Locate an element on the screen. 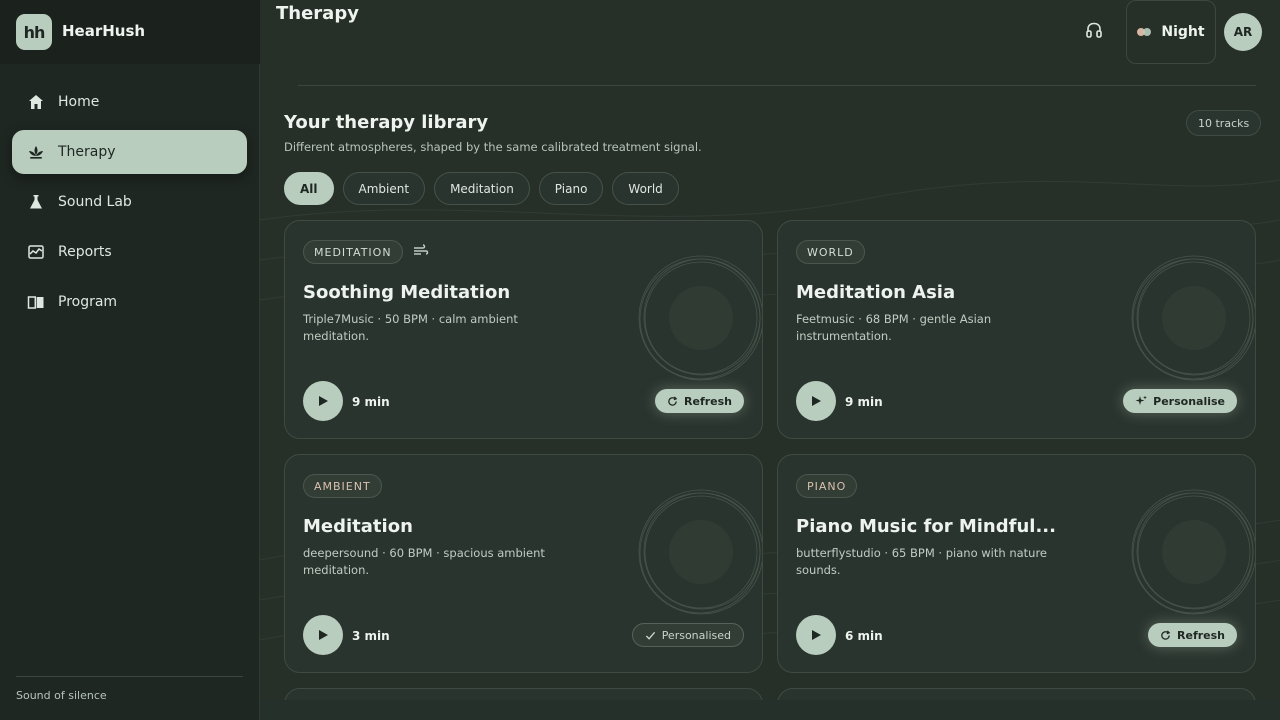 The height and width of the screenshot is (720, 1280). track-tag: WORLD is located at coordinates (830, 252).